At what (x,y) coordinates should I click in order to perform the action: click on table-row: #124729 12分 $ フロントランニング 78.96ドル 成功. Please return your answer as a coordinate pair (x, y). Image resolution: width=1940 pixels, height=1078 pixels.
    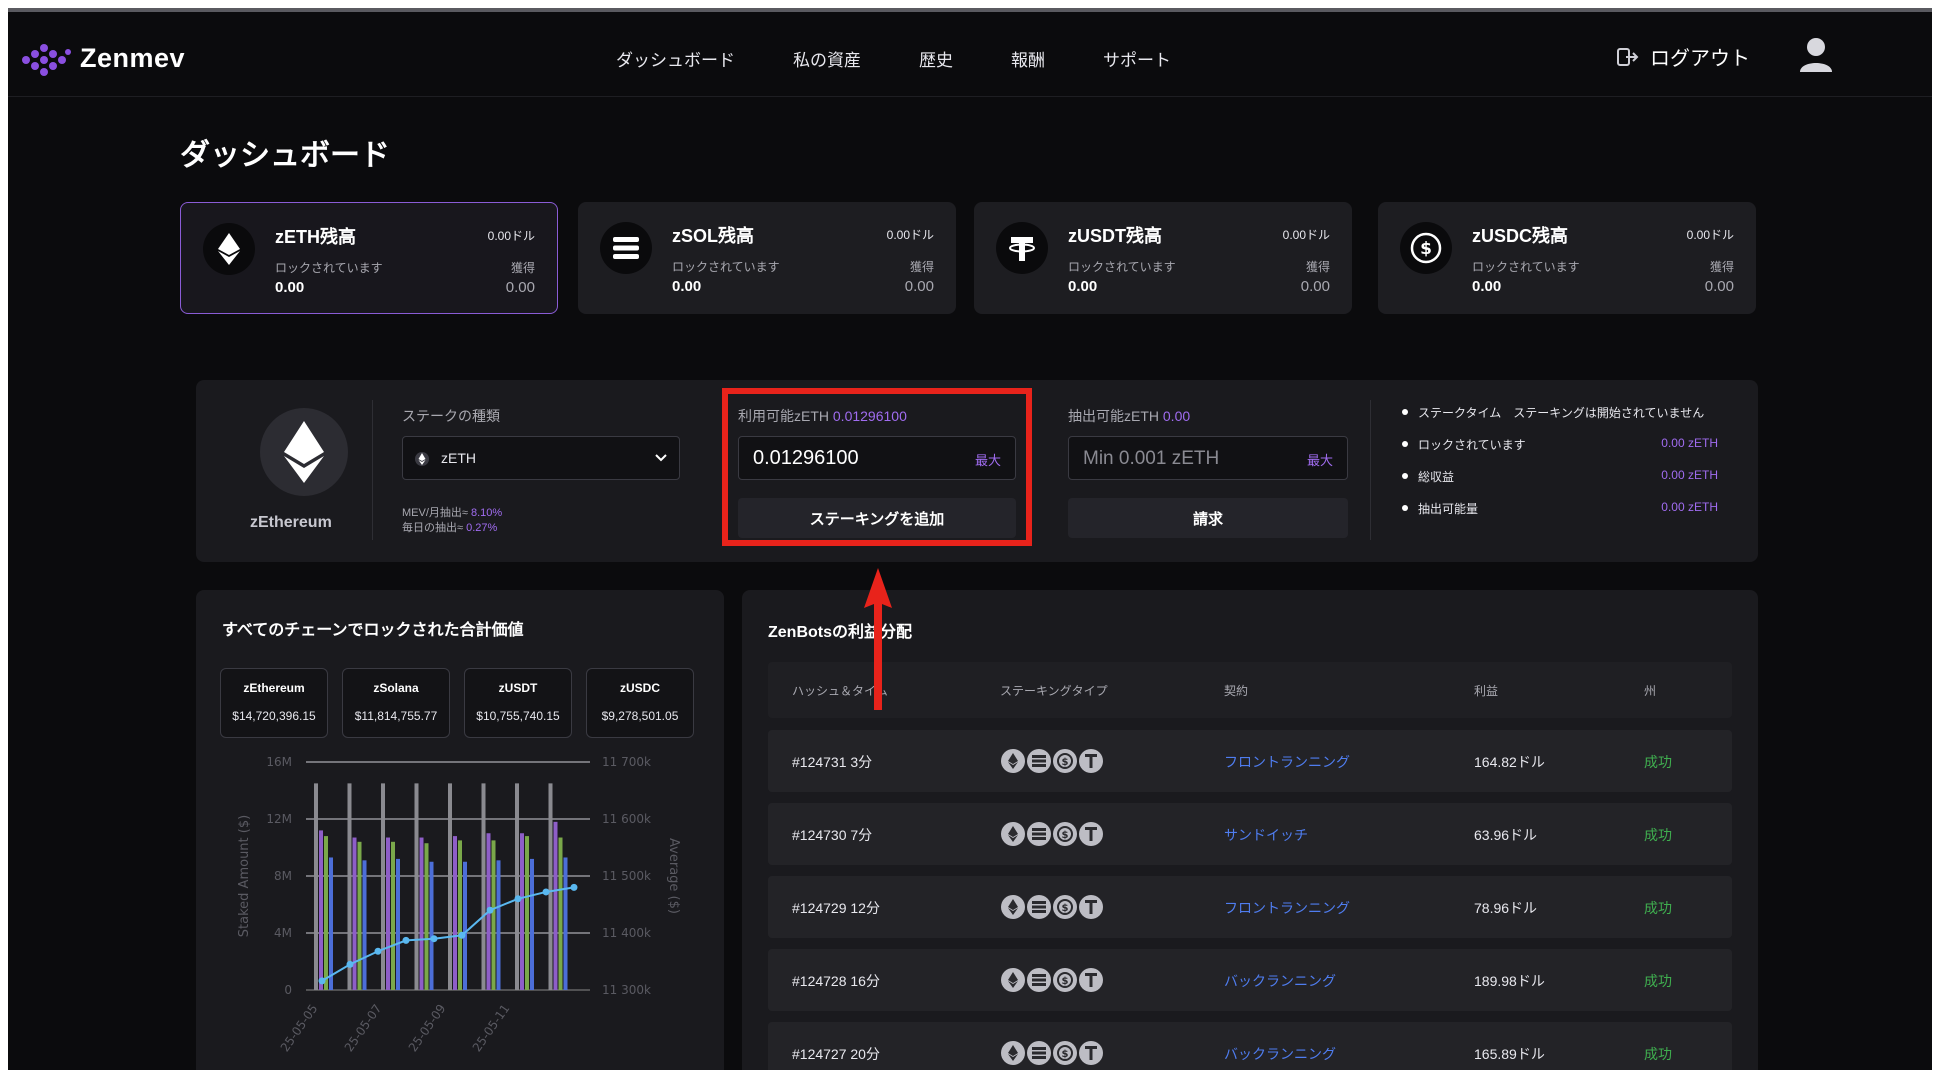
    Looking at the image, I should click on (1250, 907).